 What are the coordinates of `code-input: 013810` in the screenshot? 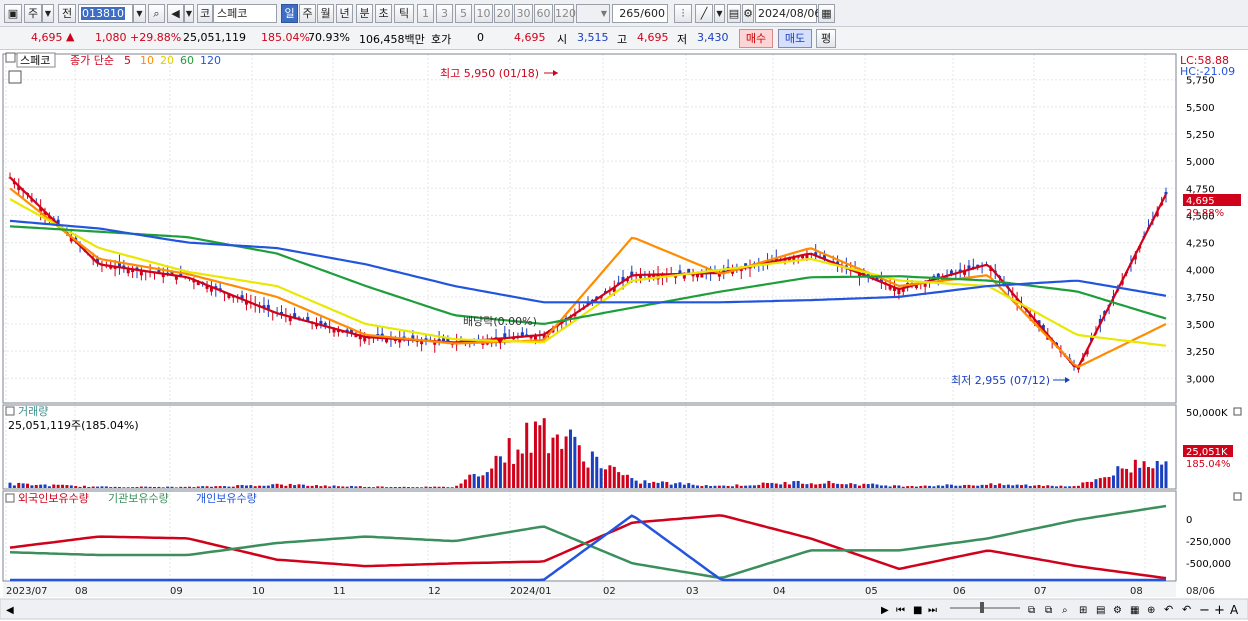 It's located at (105, 13).